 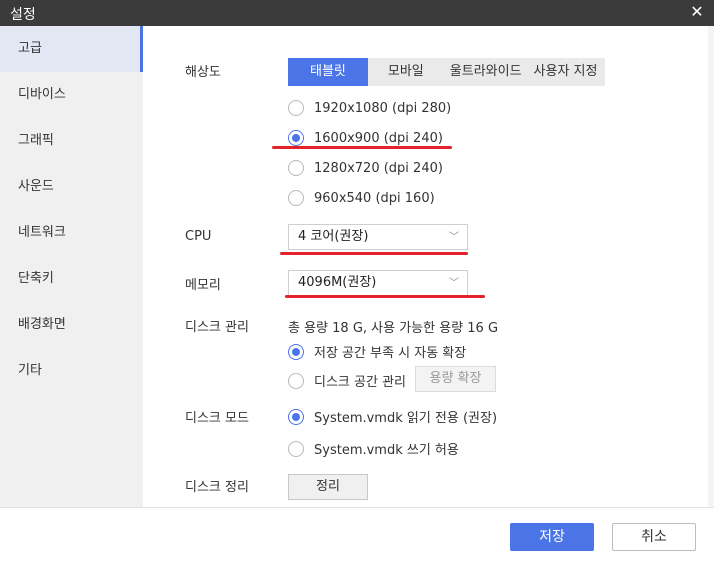 I want to click on resolution-option-960: 960x540 (dpi 160), so click(x=361, y=198).